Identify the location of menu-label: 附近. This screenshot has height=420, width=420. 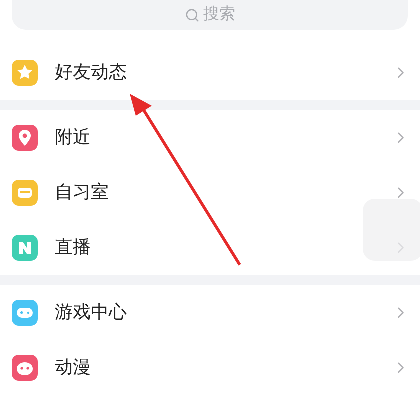
(73, 137).